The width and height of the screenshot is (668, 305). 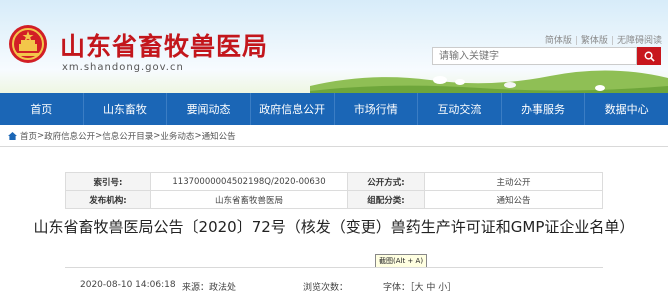 I want to click on breadcrumb: 首页 > 政府信息公开 > 信息公开目录 > 业务动态 > 通知公告, so click(x=122, y=136).